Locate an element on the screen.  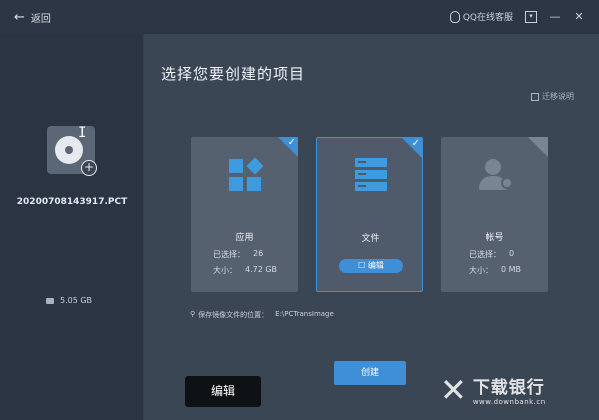
save-location: ⚲ 保存镜像文件的位置： E:\PCTransImage is located at coordinates (262, 315).